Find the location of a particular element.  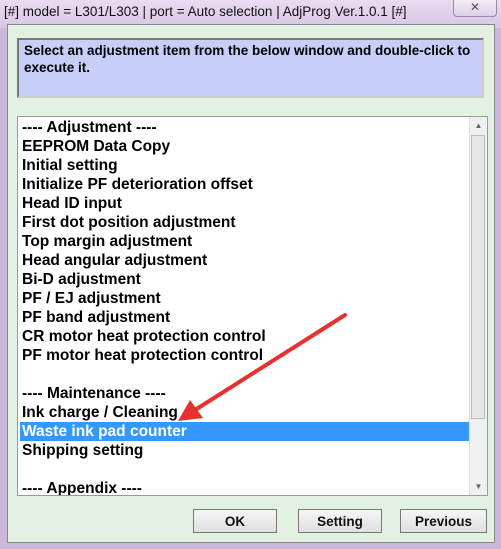

close-icon: ✕ is located at coordinates (475, 7).